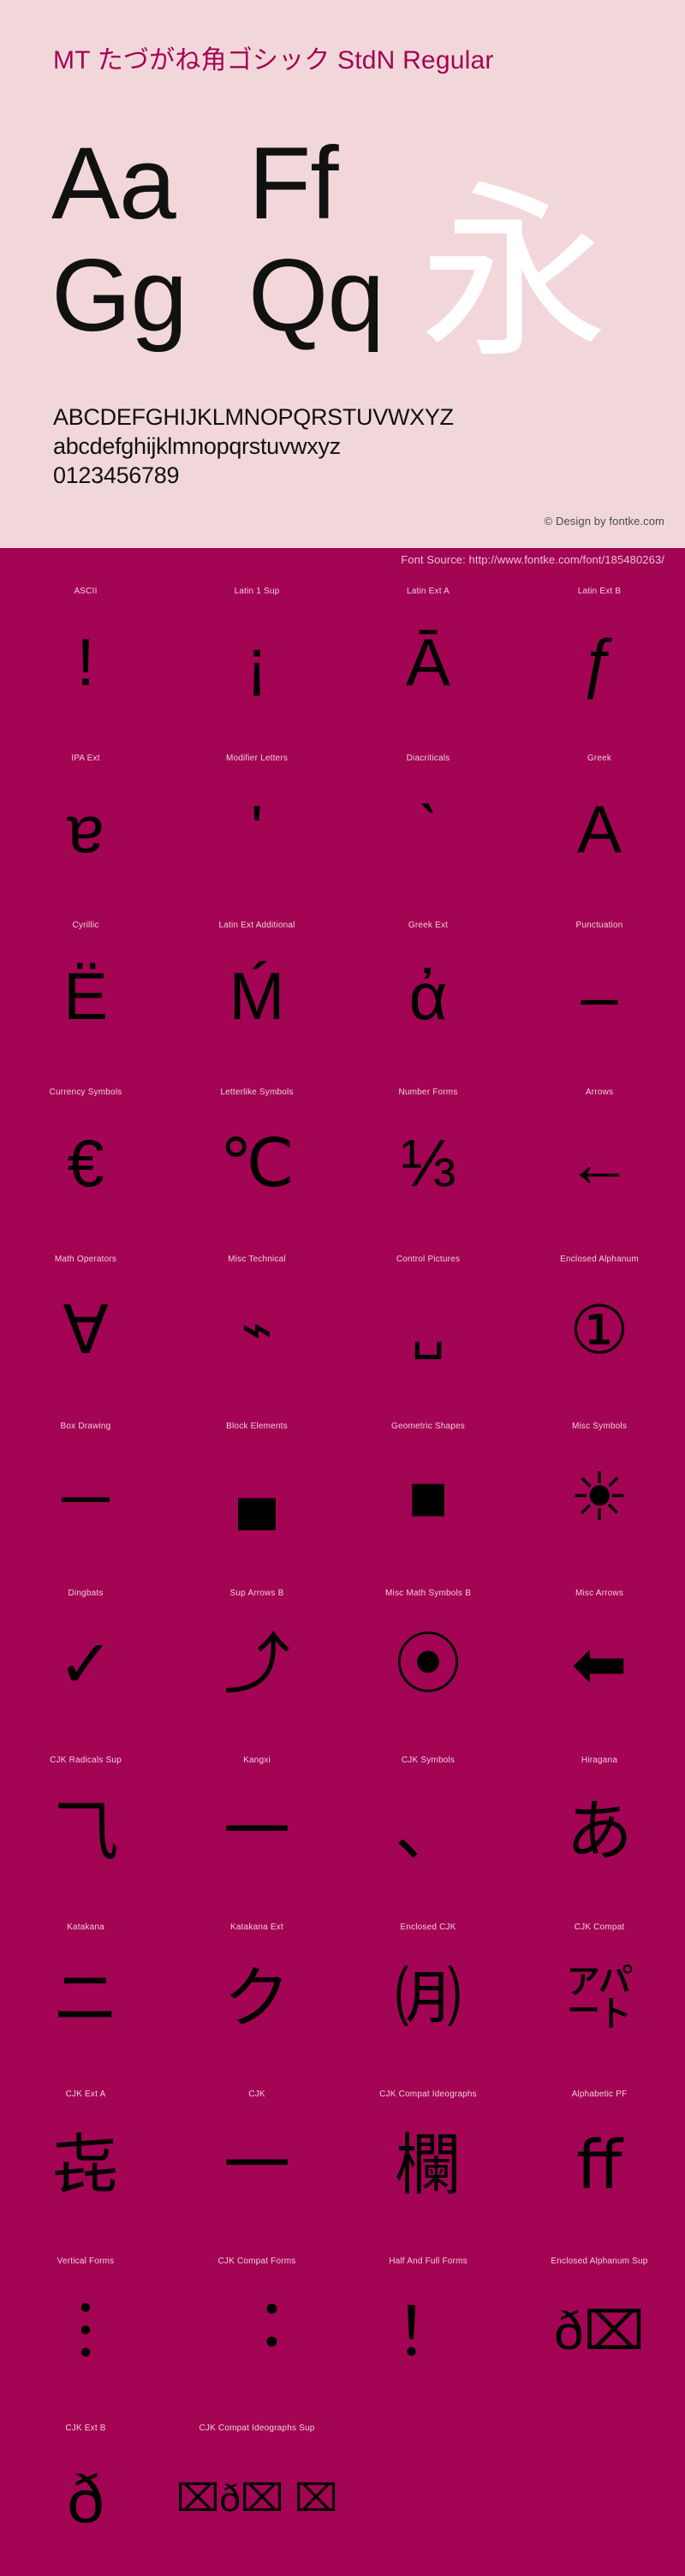  What do you see at coordinates (85, 1831) in the screenshot?
I see `unicode-block-glyph: ⺄` at bounding box center [85, 1831].